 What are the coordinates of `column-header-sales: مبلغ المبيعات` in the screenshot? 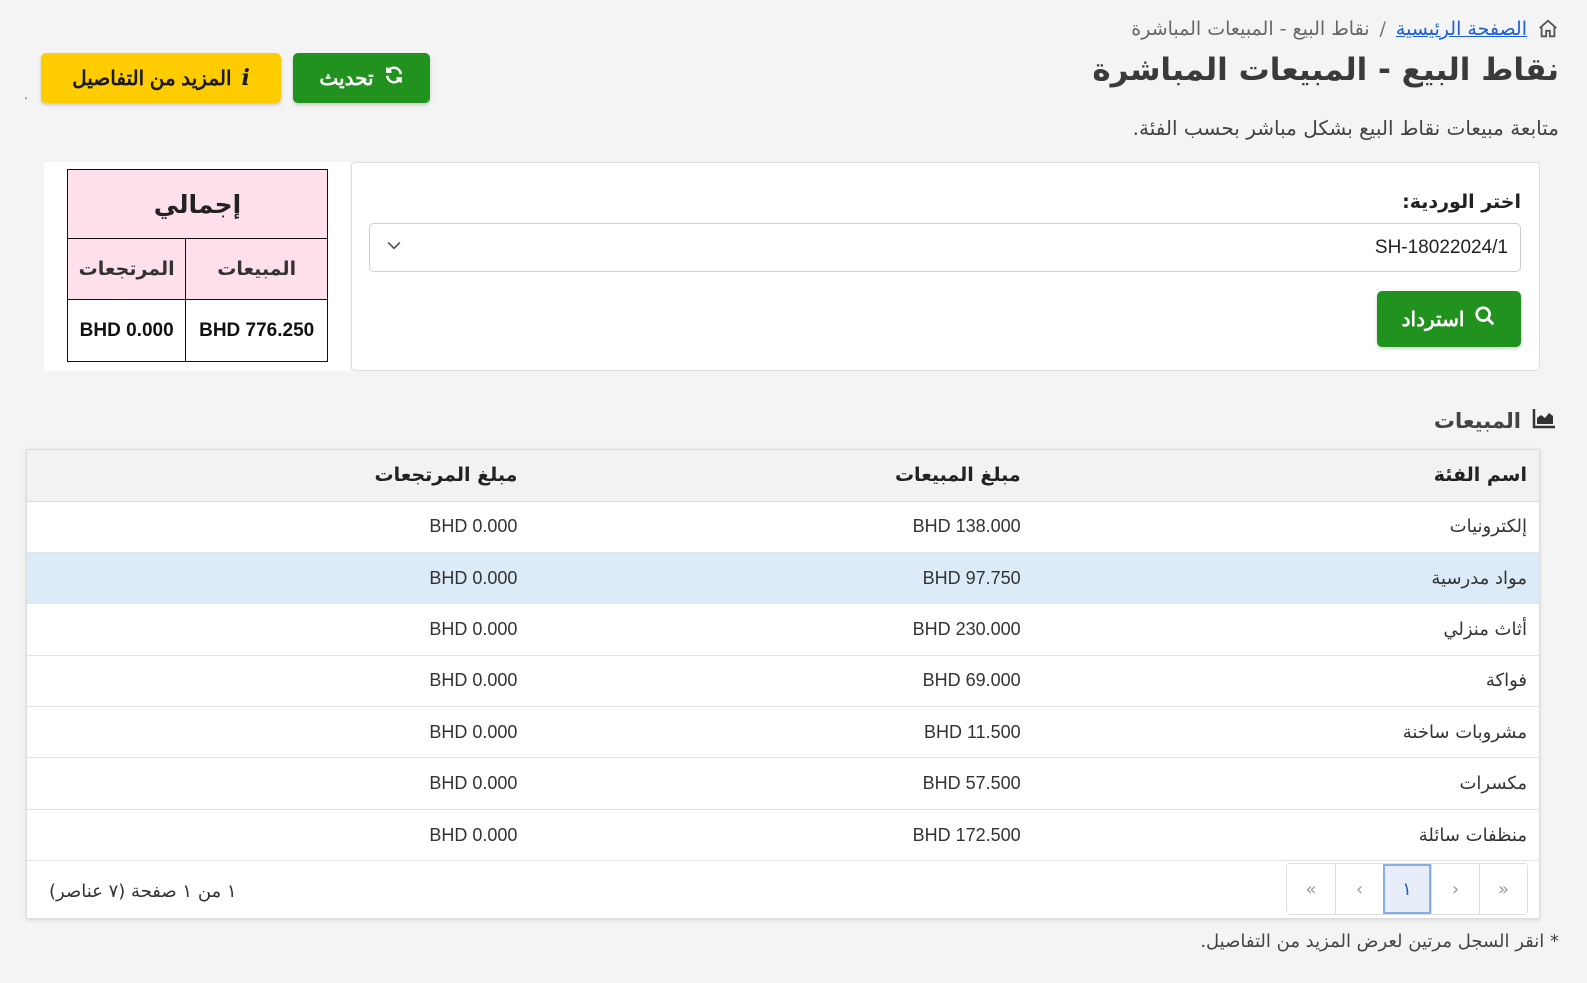 It's located at (781, 476).